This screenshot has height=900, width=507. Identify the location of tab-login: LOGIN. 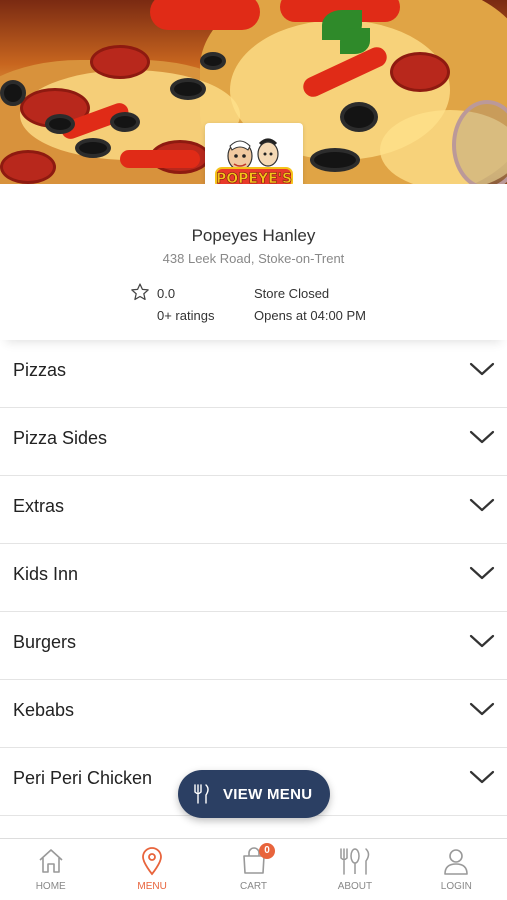
(456, 869).